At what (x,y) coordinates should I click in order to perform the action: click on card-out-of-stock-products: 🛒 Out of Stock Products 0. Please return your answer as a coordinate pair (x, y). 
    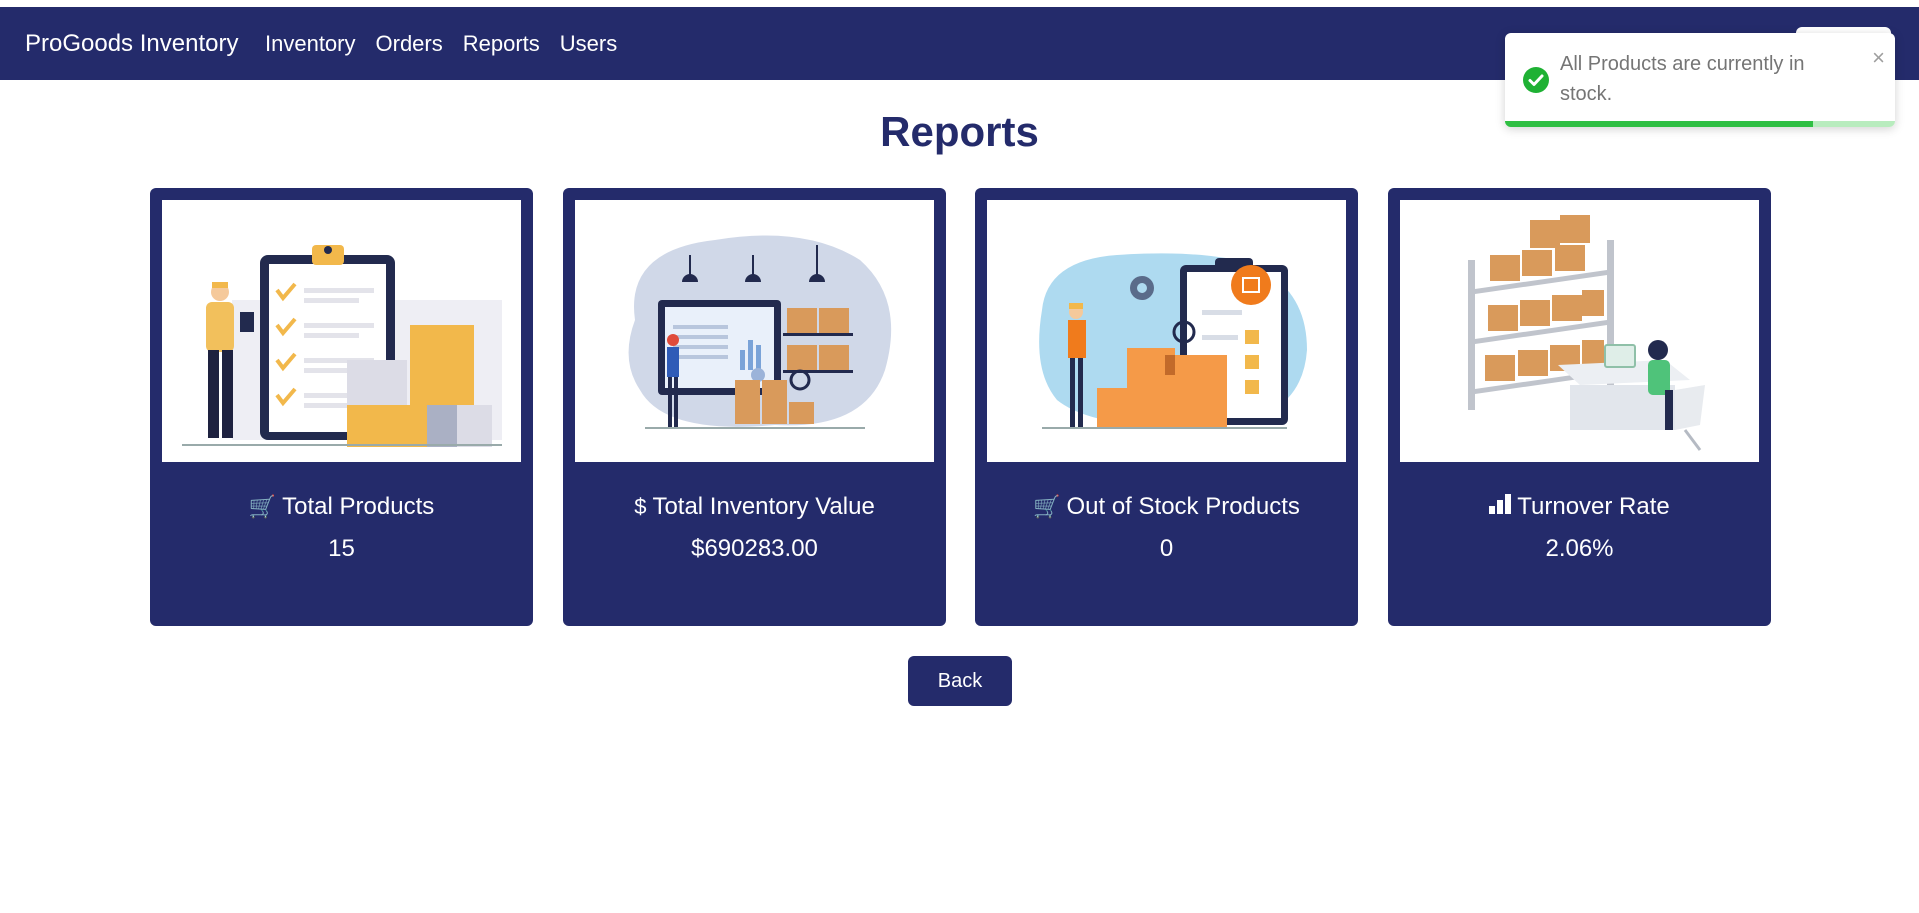
    Looking at the image, I should click on (1166, 407).